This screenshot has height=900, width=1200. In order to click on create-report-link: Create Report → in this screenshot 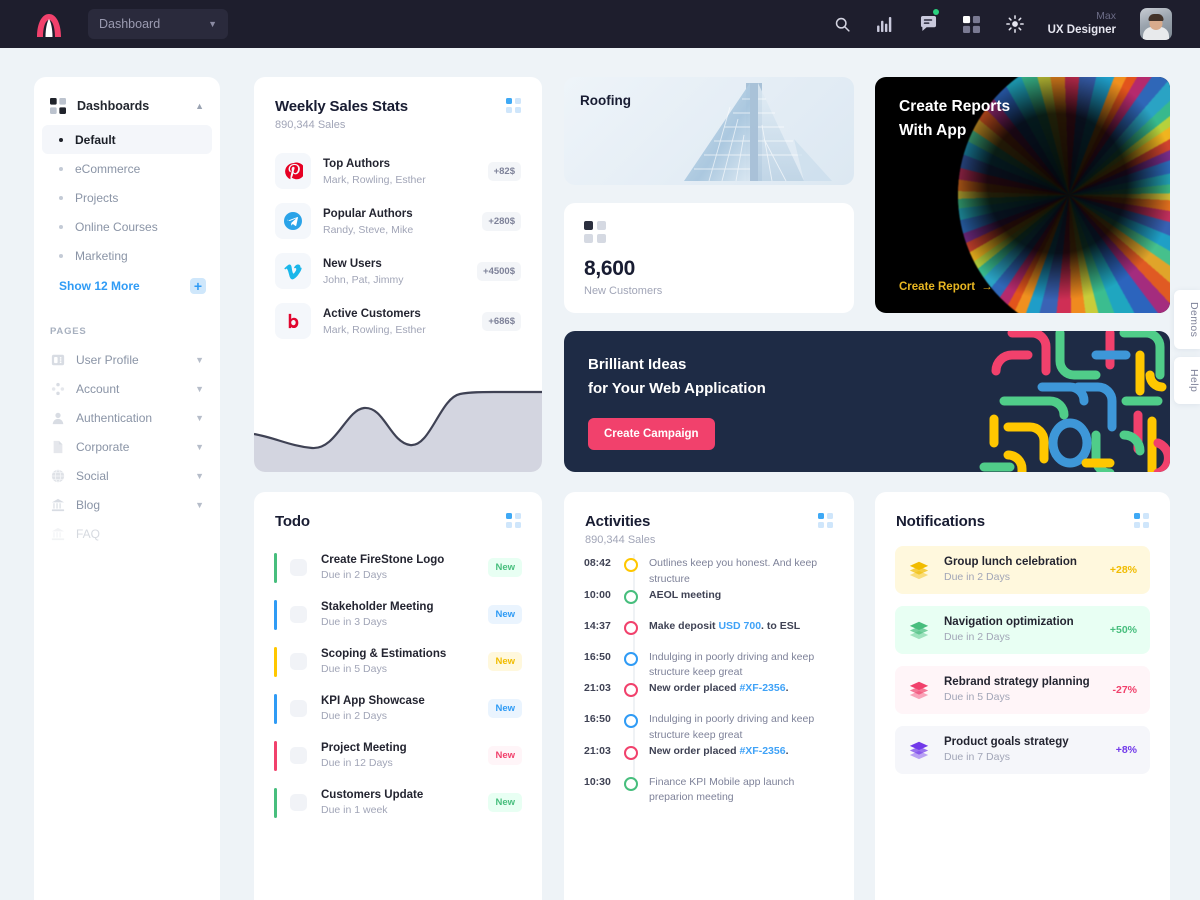, I will do `click(946, 287)`.